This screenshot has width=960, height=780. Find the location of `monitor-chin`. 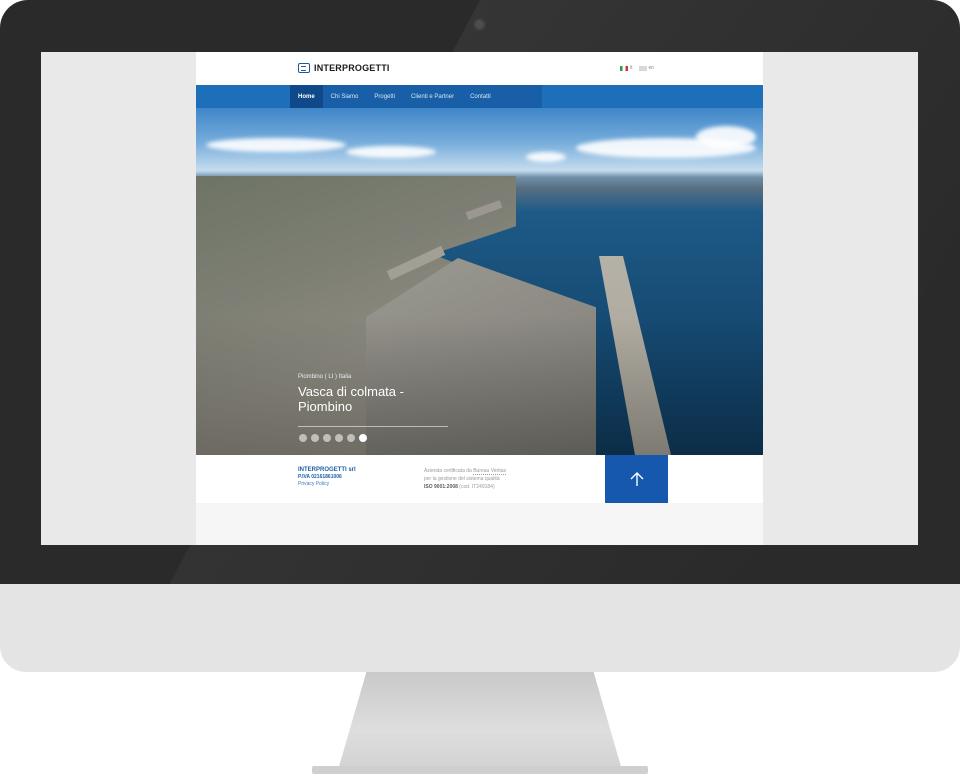

monitor-chin is located at coordinates (480, 628).